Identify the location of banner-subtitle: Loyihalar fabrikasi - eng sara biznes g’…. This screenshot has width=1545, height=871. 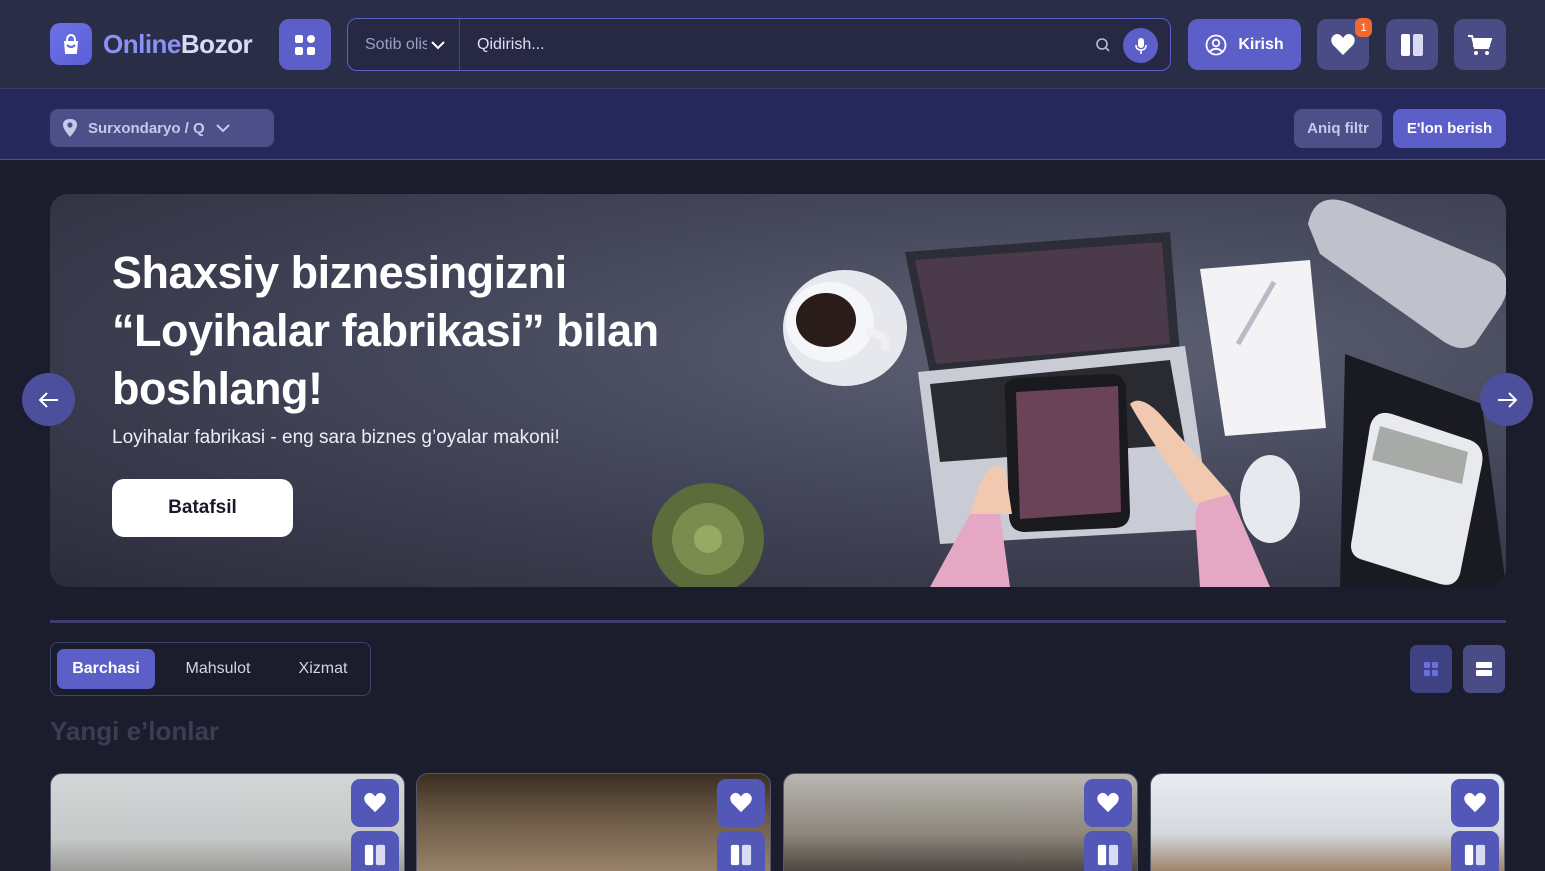
(336, 437).